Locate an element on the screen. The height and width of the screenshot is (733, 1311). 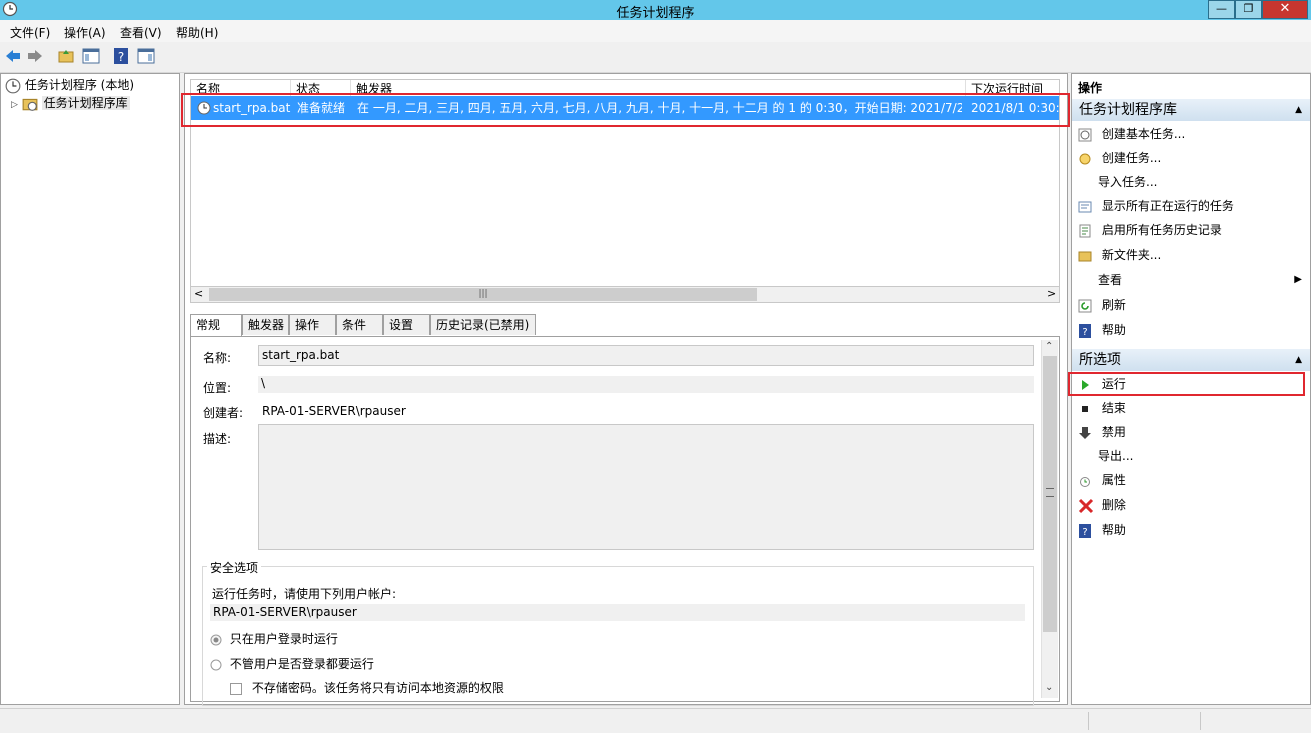
action-help: ? 帮助 is located at coordinates (1102, 330).